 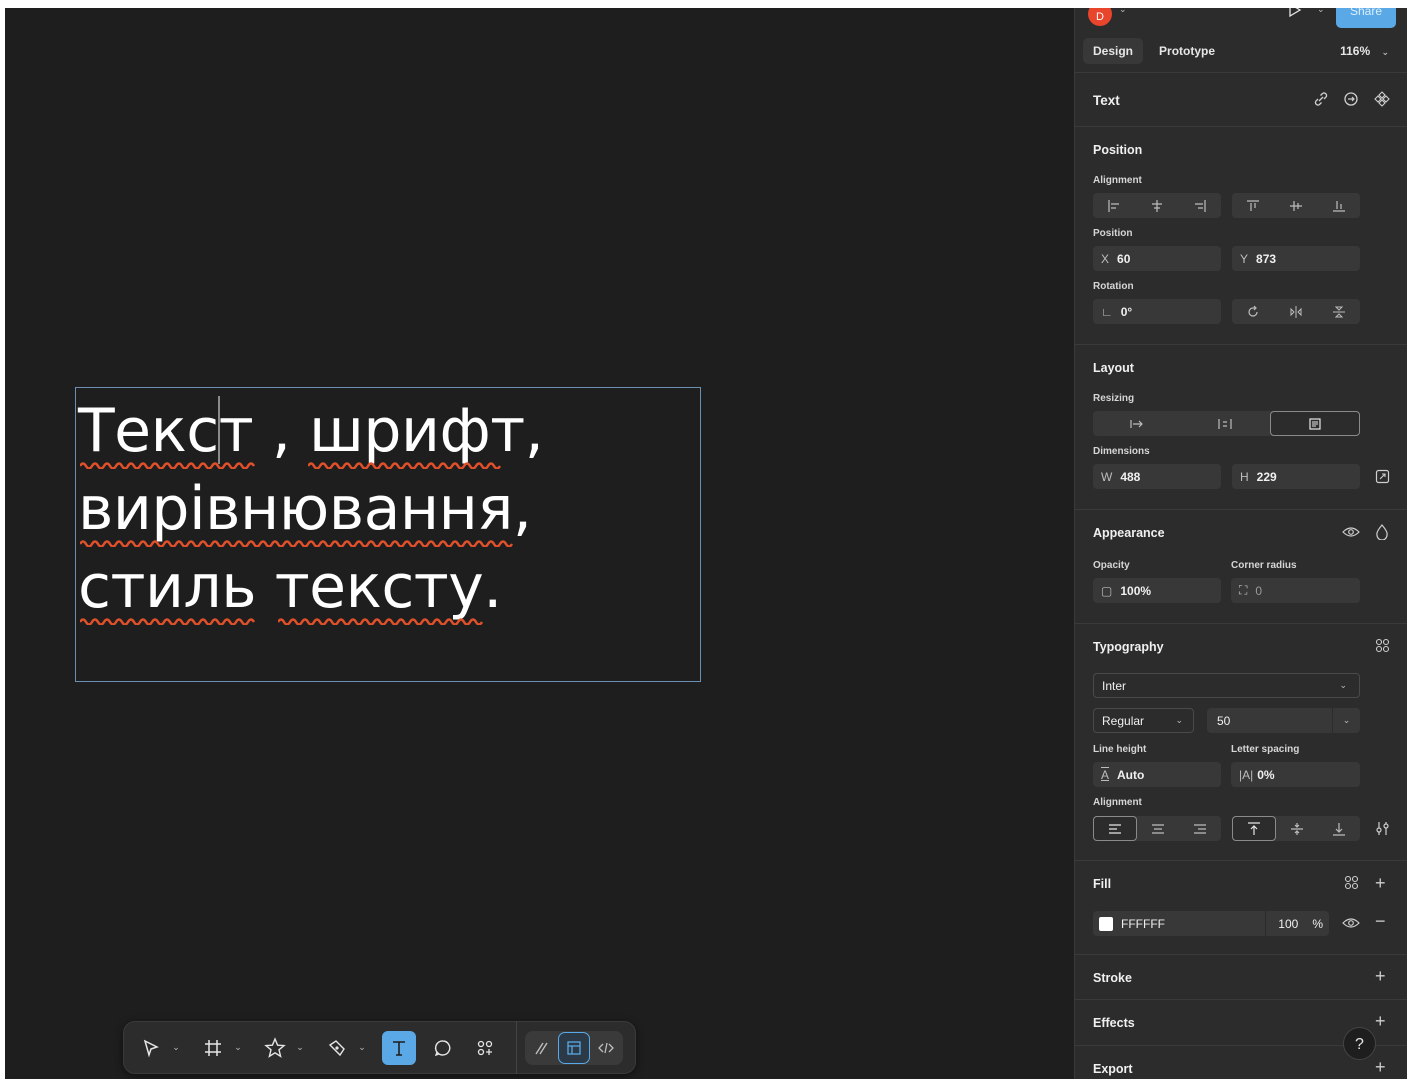 I want to click on spellcheck-underline, so click(x=168, y=465).